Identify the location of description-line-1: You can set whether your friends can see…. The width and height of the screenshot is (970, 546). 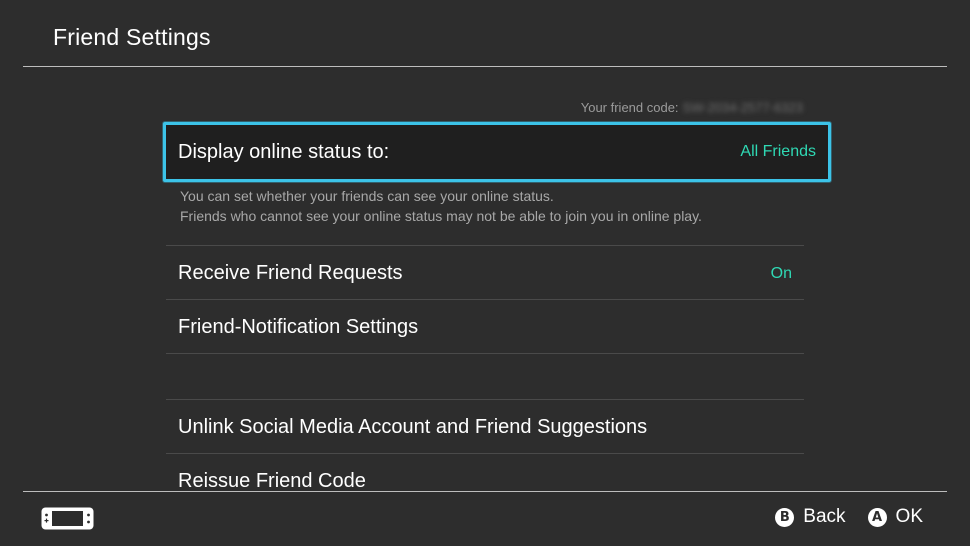
(367, 196).